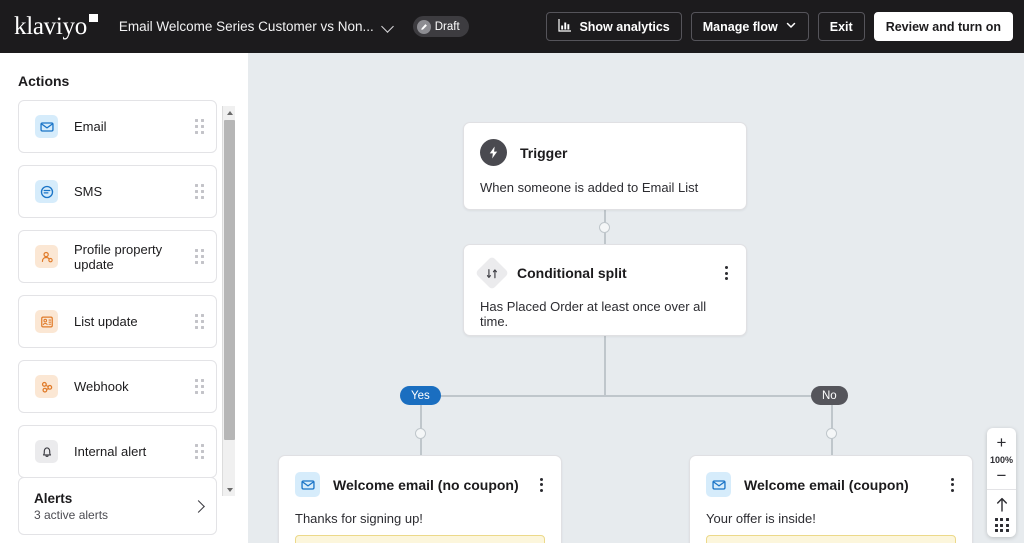  Describe the element at coordinates (106, 321) in the screenshot. I see `sidebar-item-label: List update` at that location.